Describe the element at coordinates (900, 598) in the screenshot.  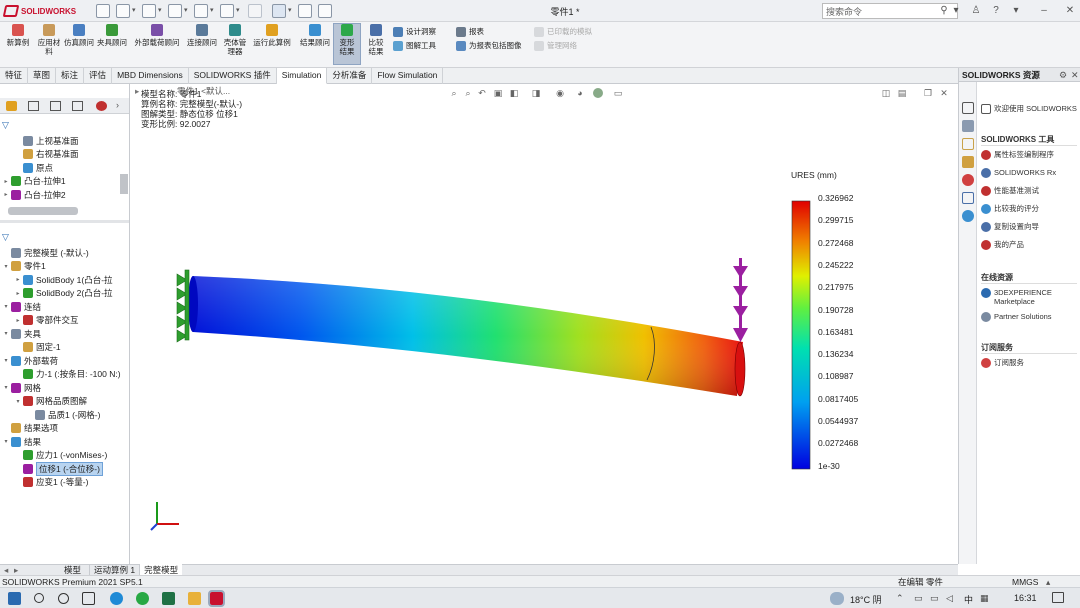
I see `chevron-up-icon: ⌃` at that location.